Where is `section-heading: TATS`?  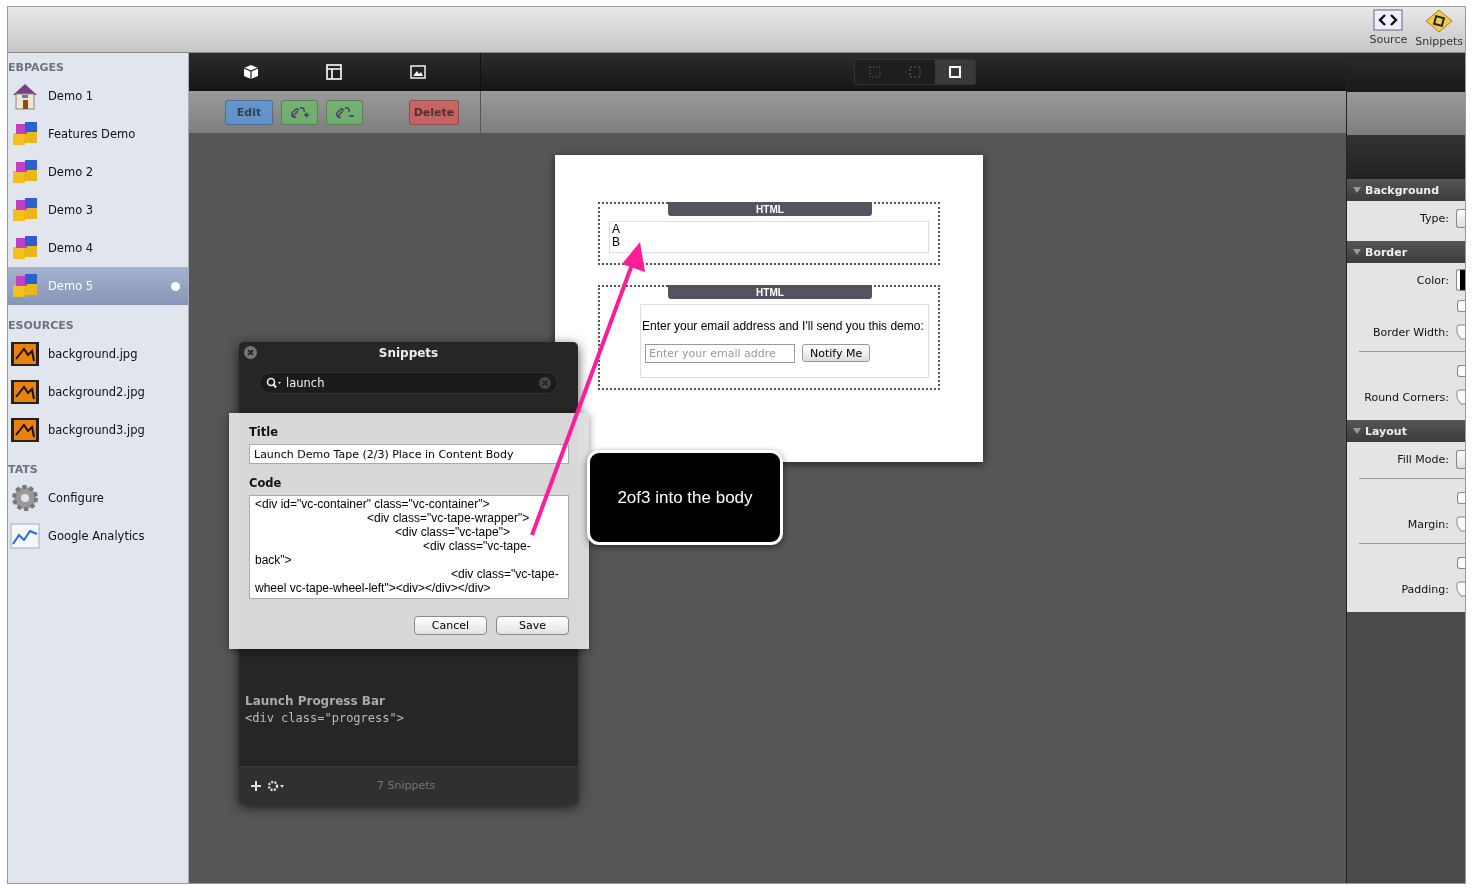
section-heading: TATS is located at coordinates (23, 469).